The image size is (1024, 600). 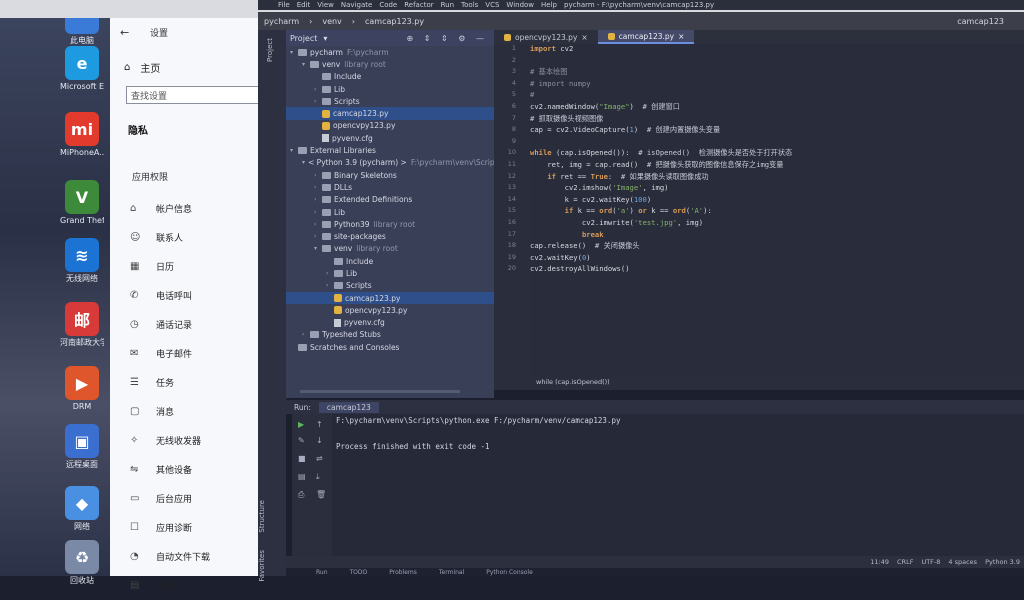 What do you see at coordinates (303, 458) in the screenshot?
I see `stop-icon: ■` at bounding box center [303, 458].